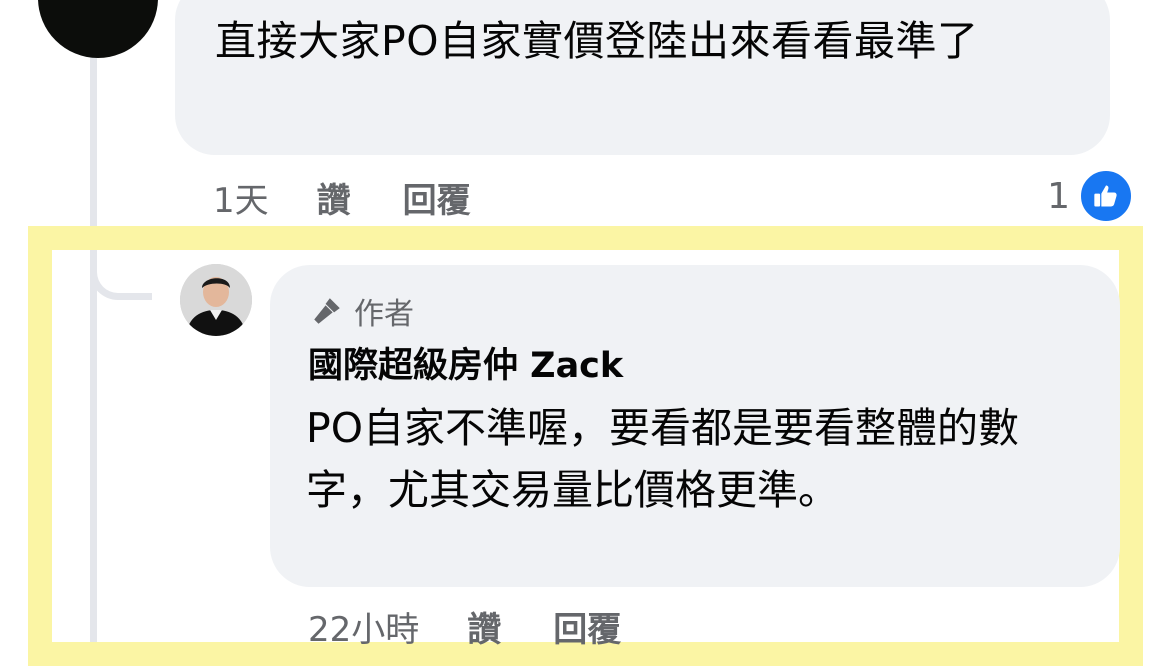  Describe the element at coordinates (368, 197) in the screenshot. I see `comment-actions: 1天 讚 回覆` at that location.